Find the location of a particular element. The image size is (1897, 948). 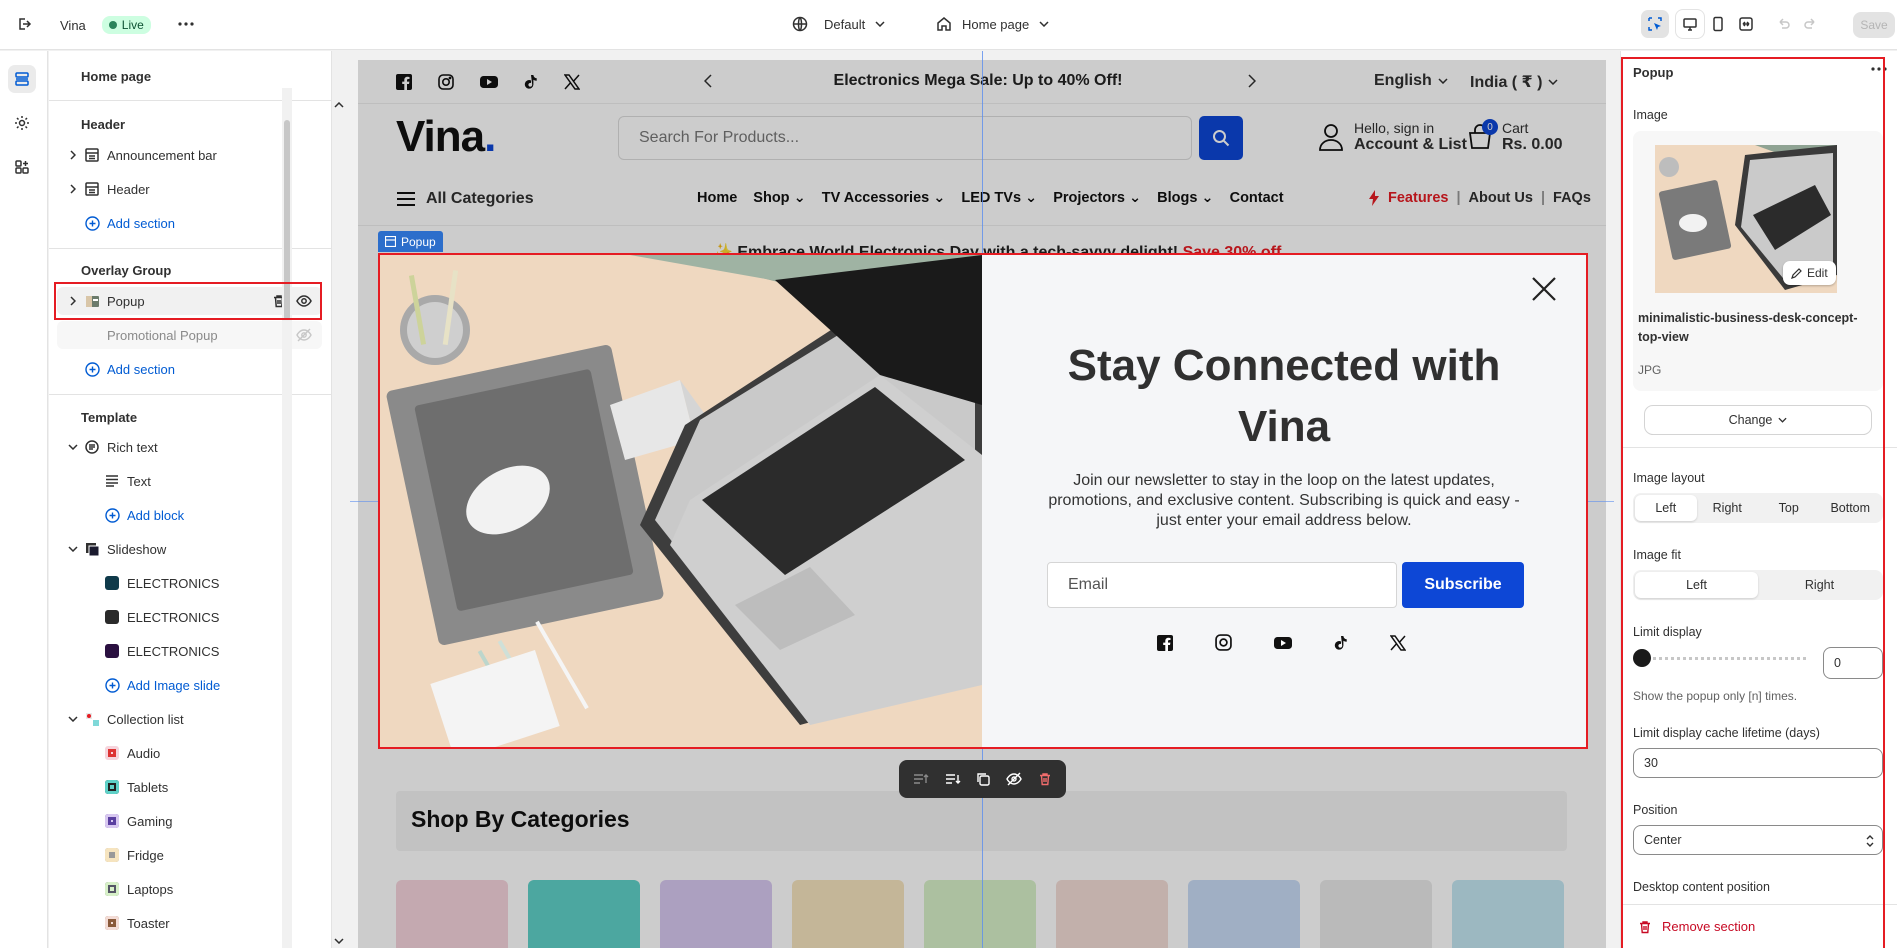

duplicate-icon is located at coordinates (983, 779).